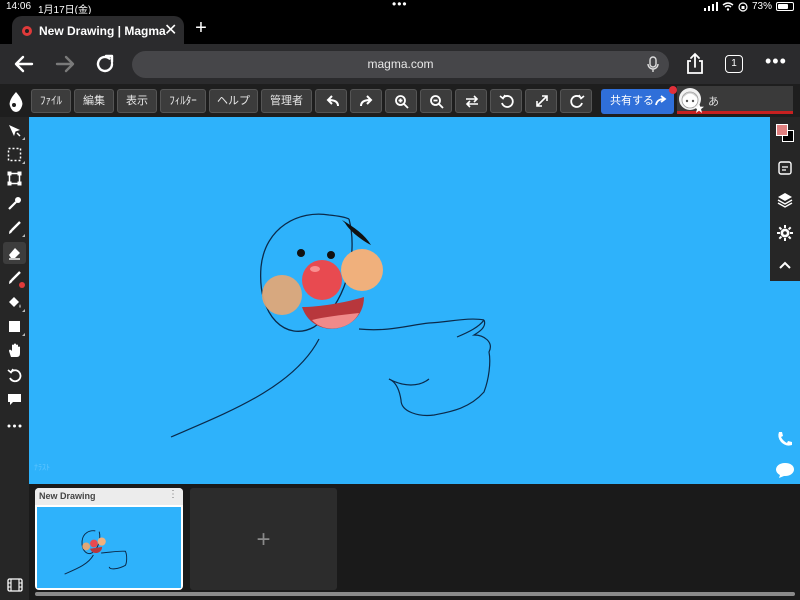 This screenshot has height=600, width=800. Describe the element at coordinates (183, 101) in the screenshot. I see `menu-filter: ﾌｨﾙﾀｰ` at that location.